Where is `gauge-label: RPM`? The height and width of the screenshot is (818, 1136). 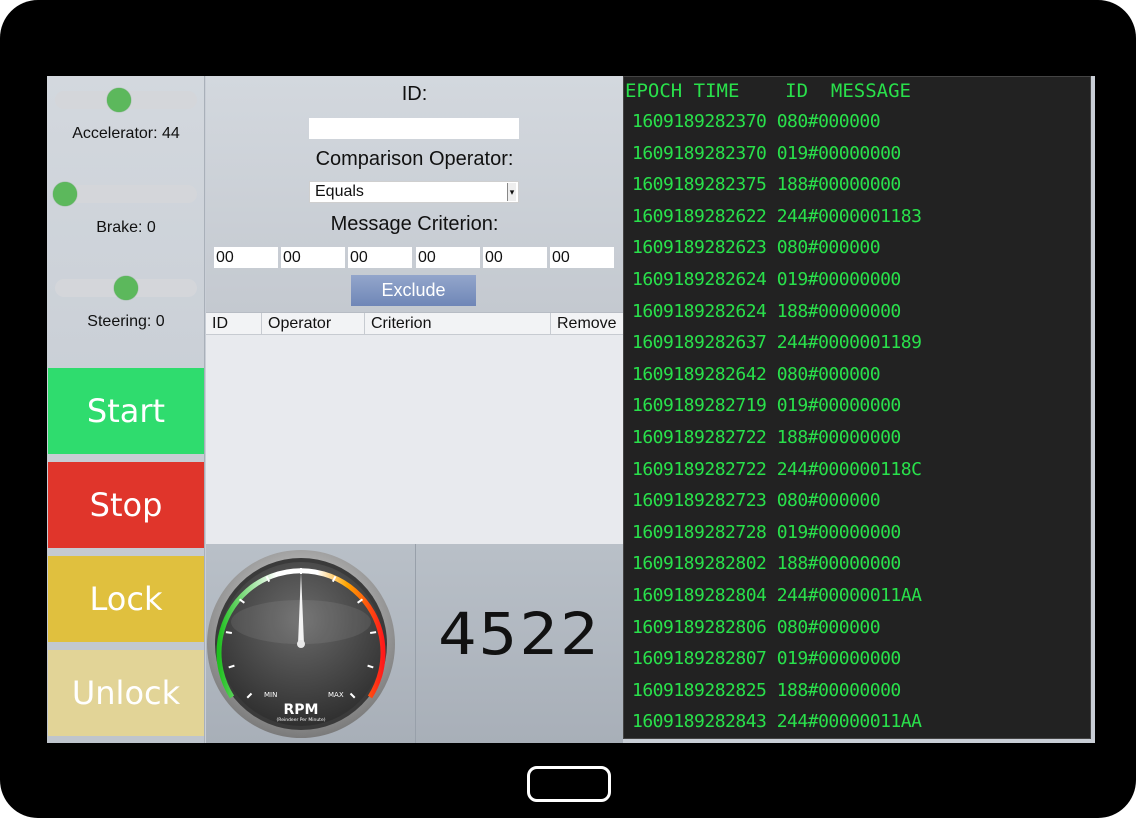 gauge-label: RPM is located at coordinates (301, 710).